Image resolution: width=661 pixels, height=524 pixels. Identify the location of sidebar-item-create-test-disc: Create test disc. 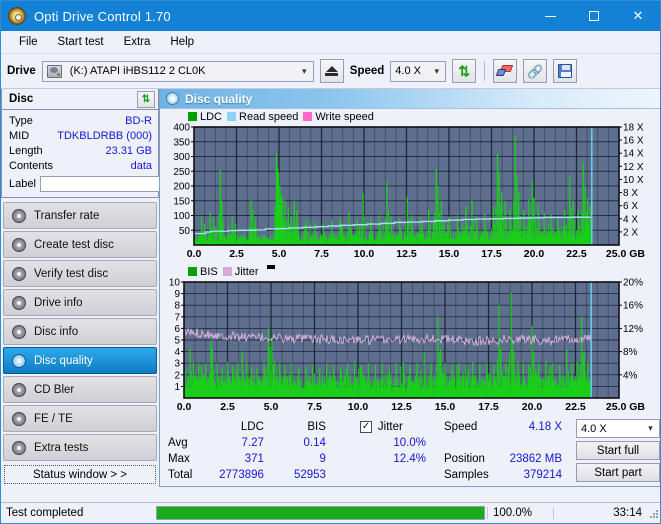
(80, 244).